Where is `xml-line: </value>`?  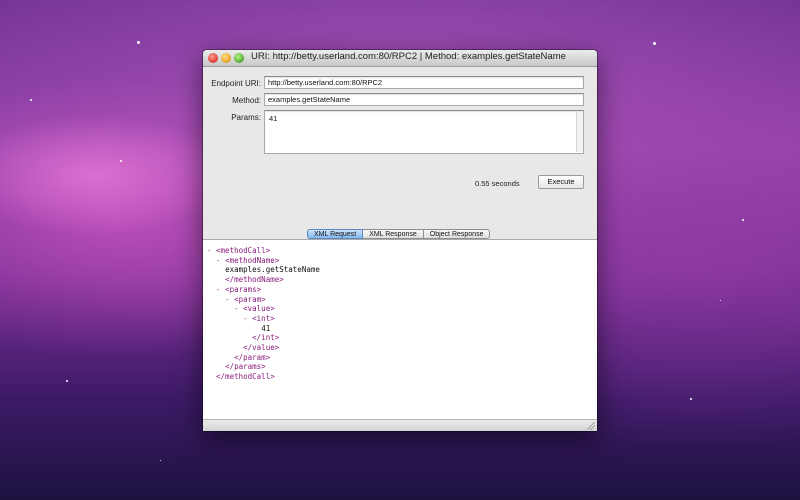 xml-line: </value> is located at coordinates (263, 348).